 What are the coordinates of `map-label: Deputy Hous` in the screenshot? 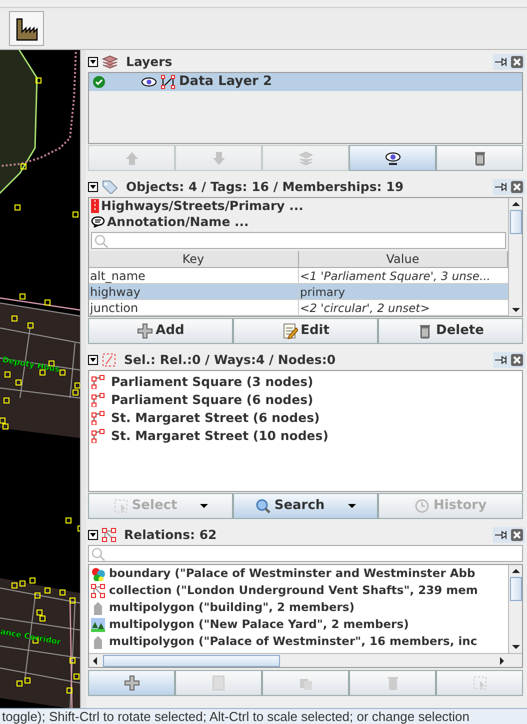 It's located at (31, 364).